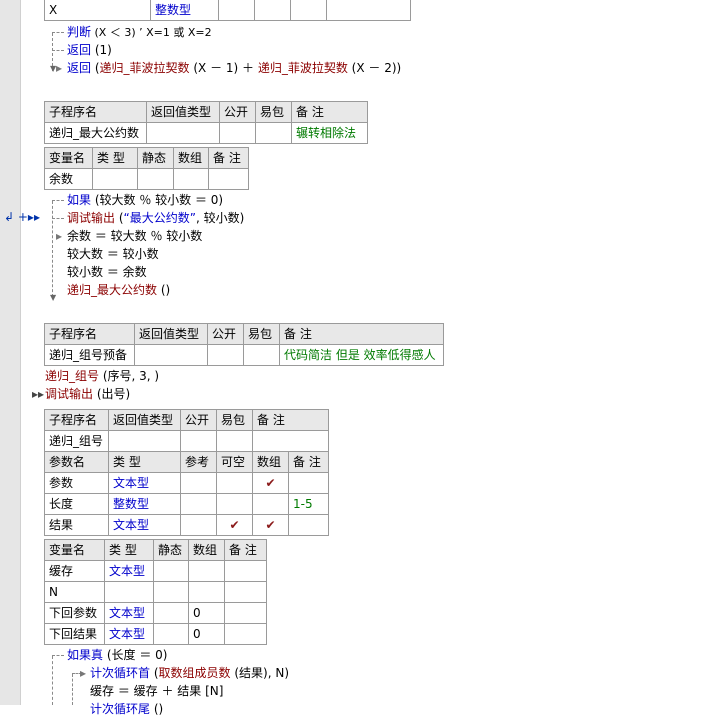 The image size is (708, 718). What do you see at coordinates (220, 218) in the screenshot?
I see `code-text: , 较小数)` at bounding box center [220, 218].